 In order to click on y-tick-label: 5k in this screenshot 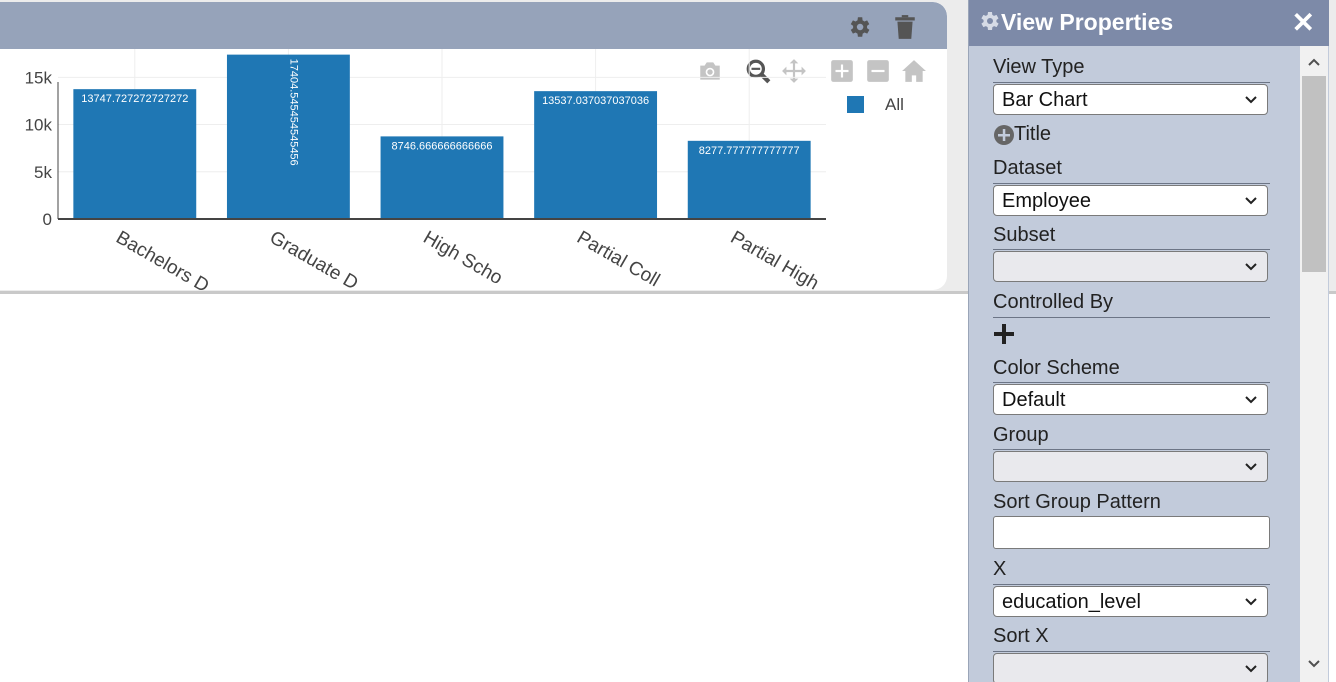, I will do `click(43, 172)`.